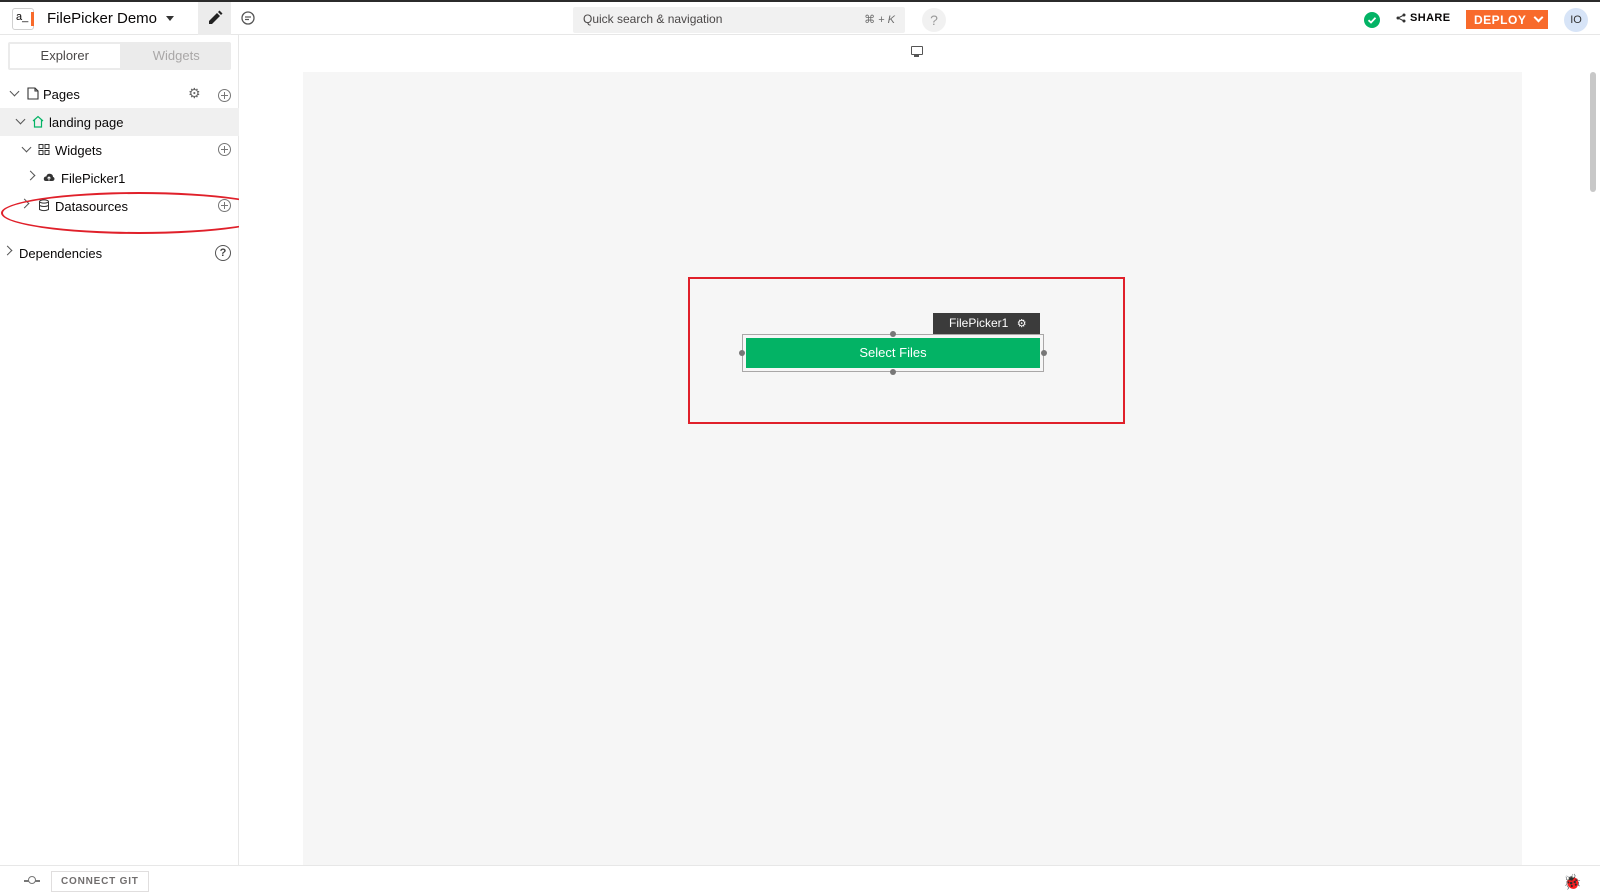 The image size is (1600, 896). I want to click on widget-name-label: FilePicker1, so click(979, 323).